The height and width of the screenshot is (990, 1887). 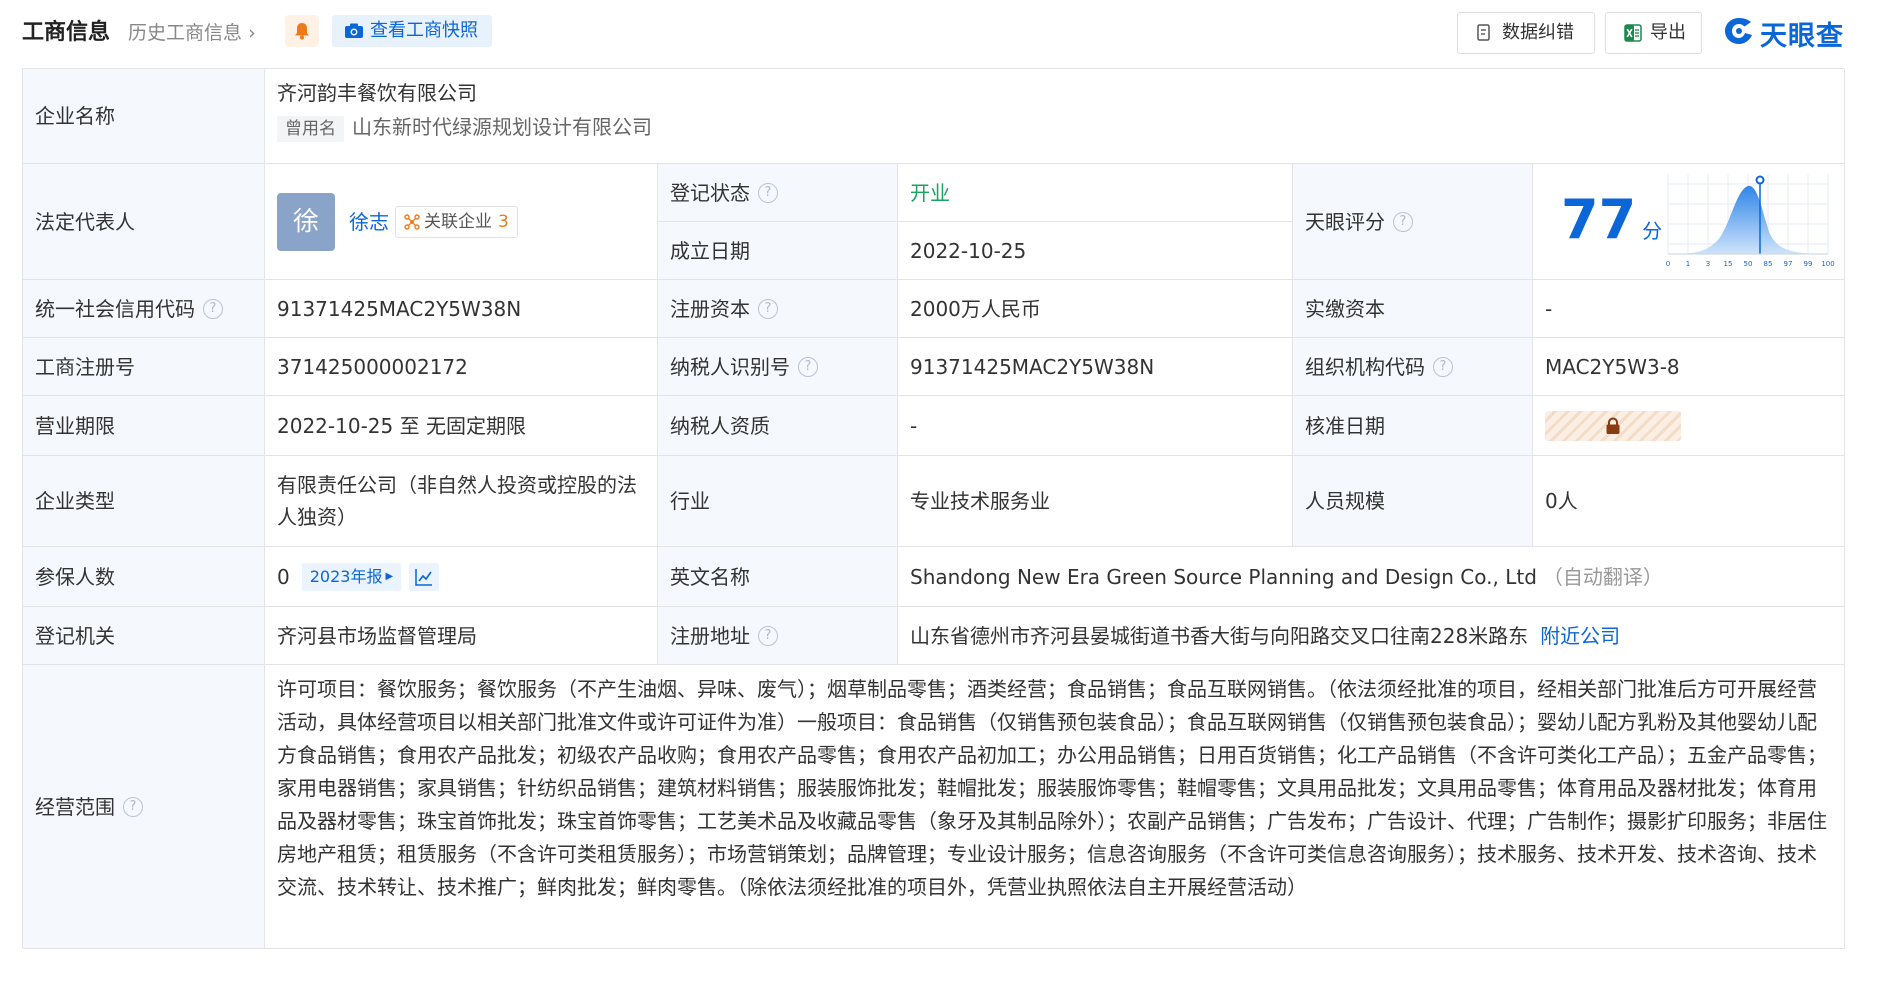 I want to click on auto-translate-note: （自动翻译）, so click(x=1602, y=576).